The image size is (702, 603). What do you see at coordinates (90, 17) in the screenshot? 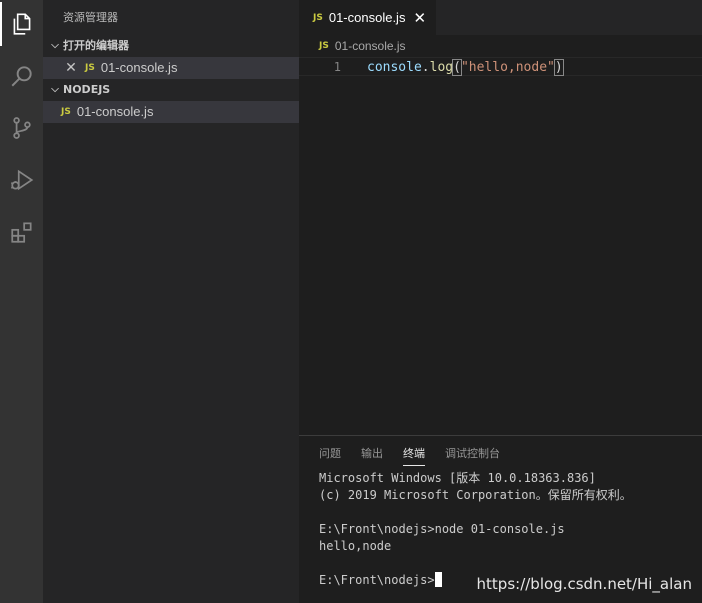
I see `sidebar-title: 资源管理器` at bounding box center [90, 17].